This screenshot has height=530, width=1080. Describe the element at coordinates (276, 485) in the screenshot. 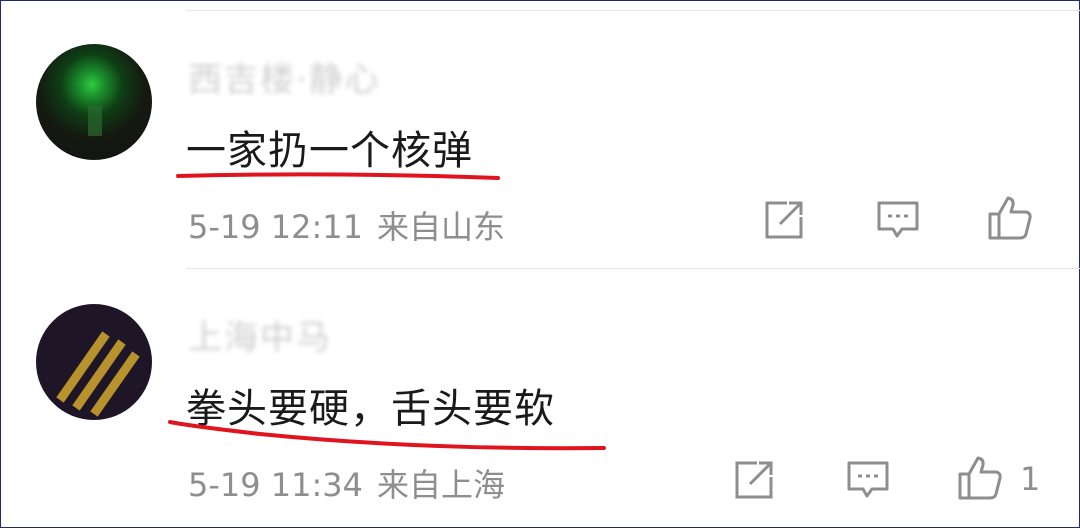

I see `comment-time: 5-19 11:34` at that location.